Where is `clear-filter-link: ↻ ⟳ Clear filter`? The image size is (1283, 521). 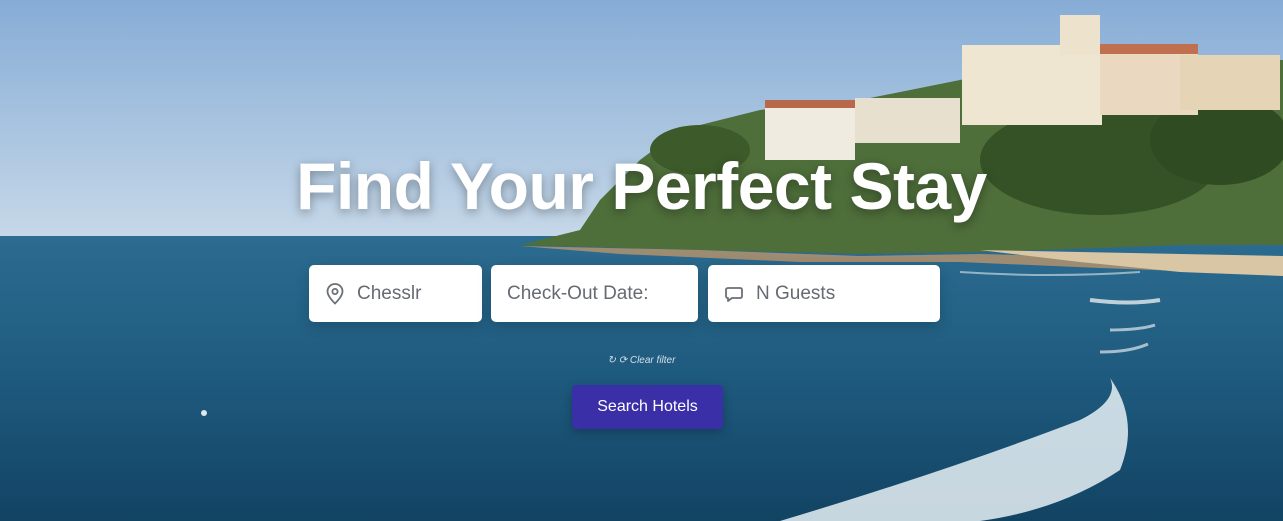 clear-filter-link: ↻ ⟳ Clear filter is located at coordinates (641, 360).